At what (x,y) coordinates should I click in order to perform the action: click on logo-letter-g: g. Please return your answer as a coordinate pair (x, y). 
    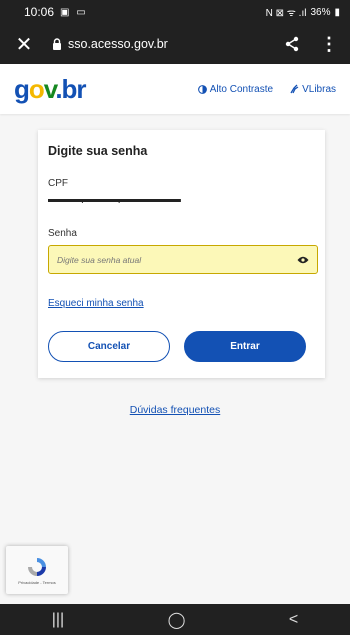
    Looking at the image, I should click on (22, 88).